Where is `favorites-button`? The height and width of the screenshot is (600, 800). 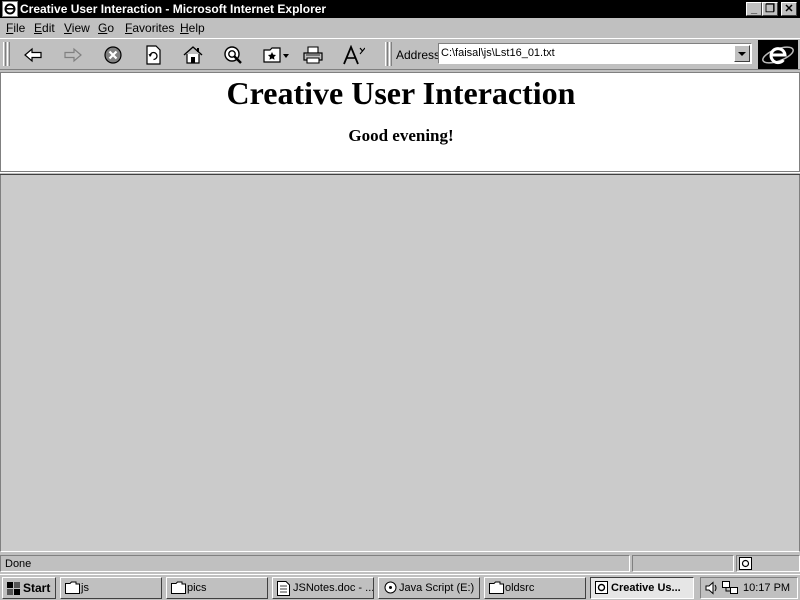 favorites-button is located at coordinates (273, 55).